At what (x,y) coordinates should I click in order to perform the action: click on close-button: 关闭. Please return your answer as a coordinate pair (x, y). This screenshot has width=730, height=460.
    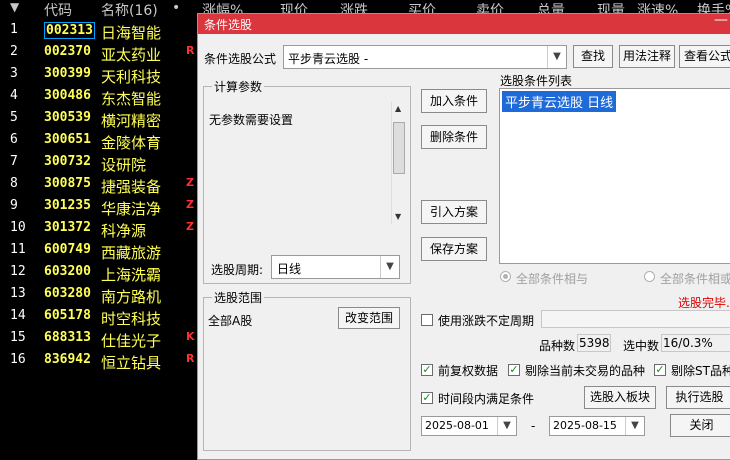
    Looking at the image, I should click on (700, 425).